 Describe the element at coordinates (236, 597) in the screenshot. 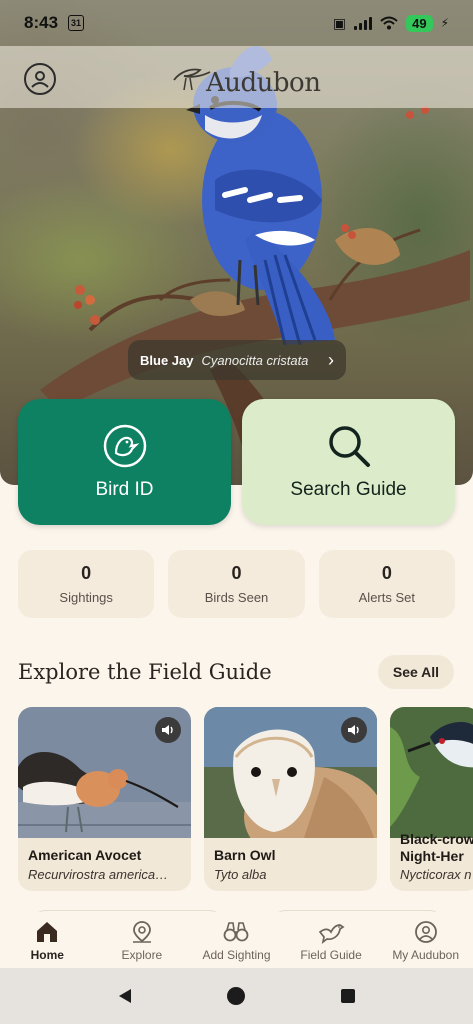

I see `stat-label: Birds Seen` at that location.